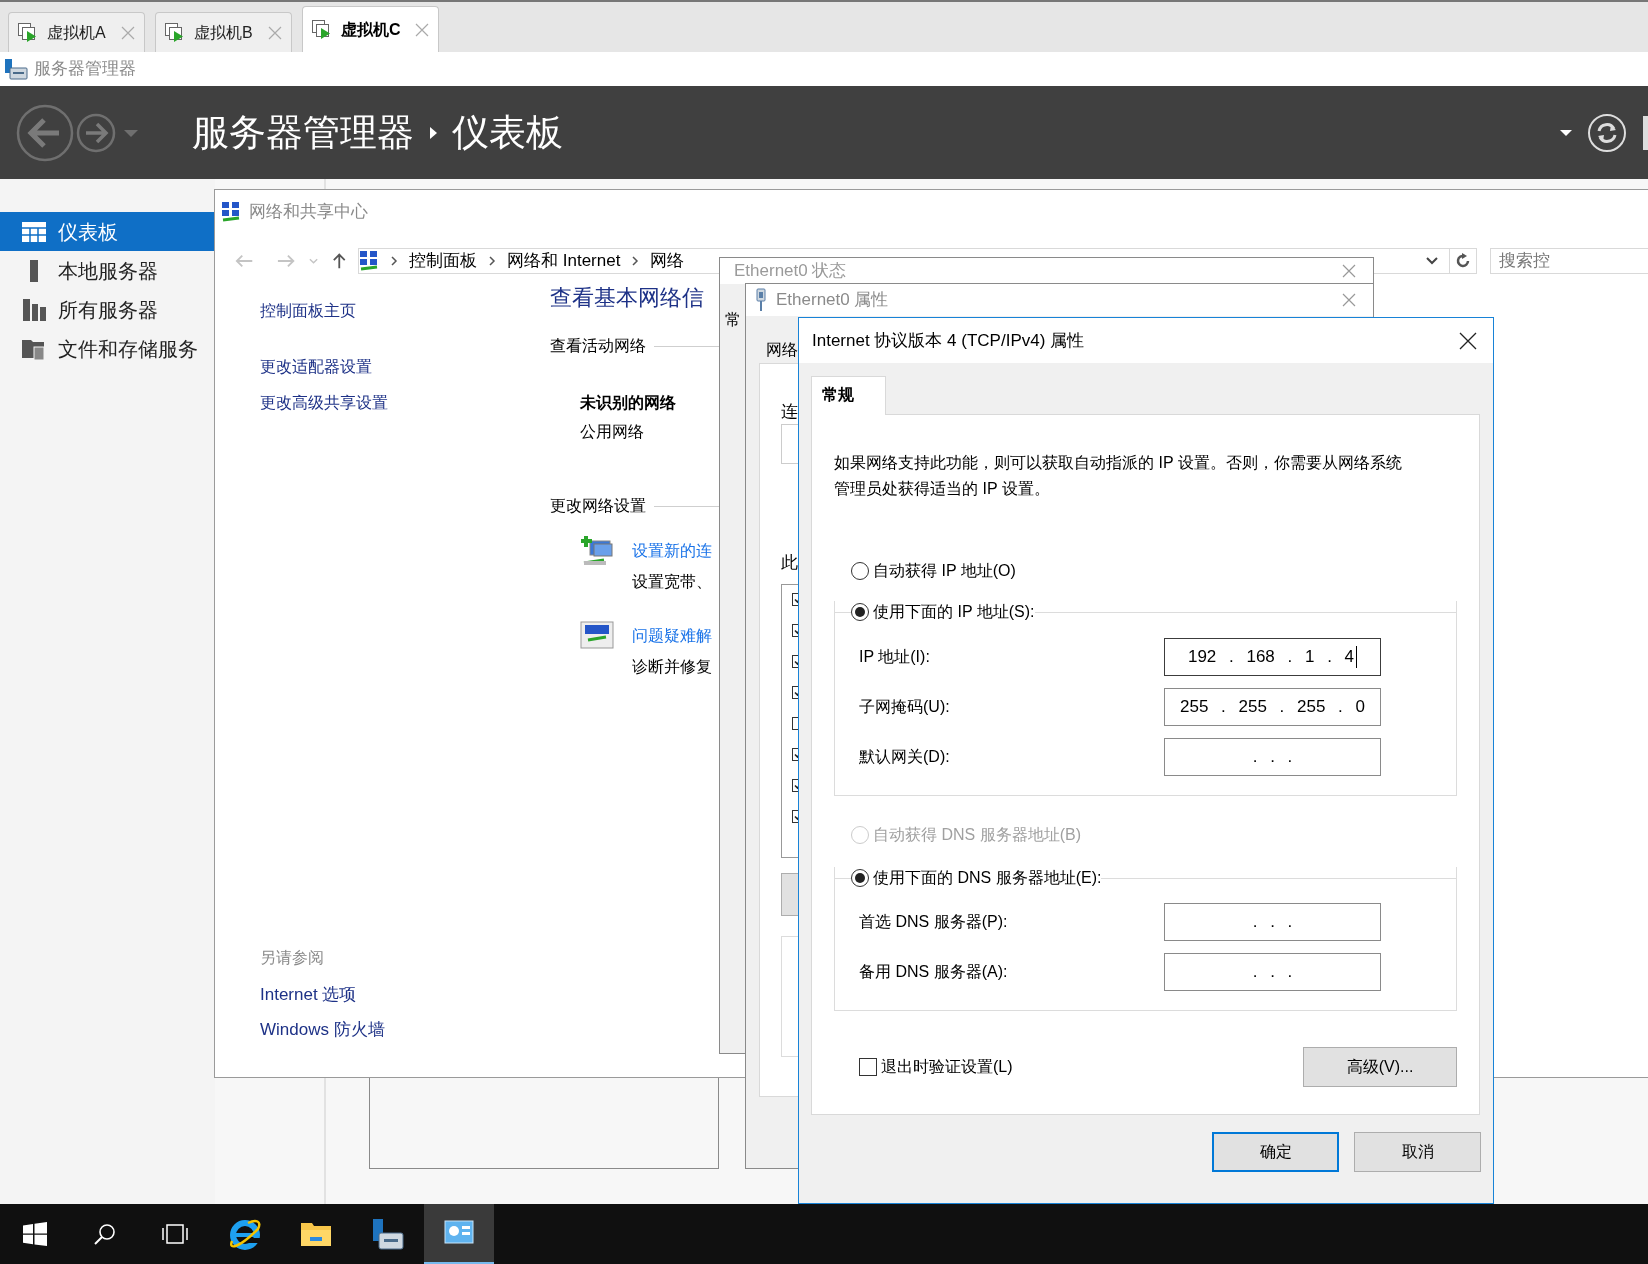 The height and width of the screenshot is (1264, 1648). What do you see at coordinates (598, 346) in the screenshot?
I see `section-heading: 查看活动网络` at bounding box center [598, 346].